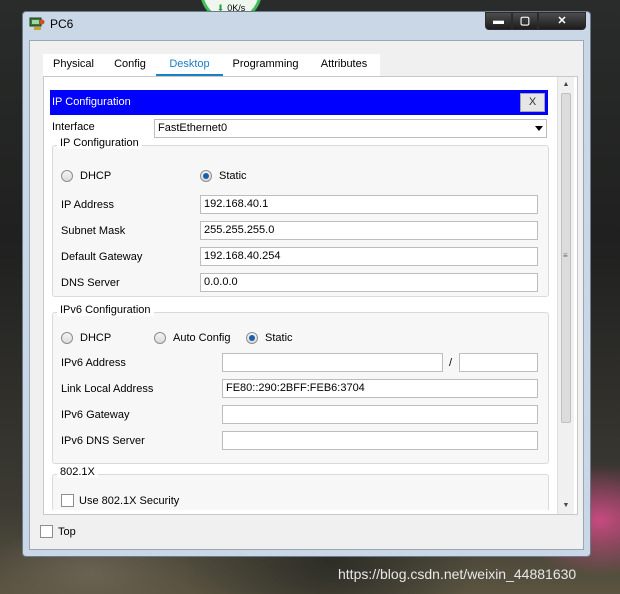  Describe the element at coordinates (498, 21) in the screenshot. I see `minimize-button: ▬` at that location.